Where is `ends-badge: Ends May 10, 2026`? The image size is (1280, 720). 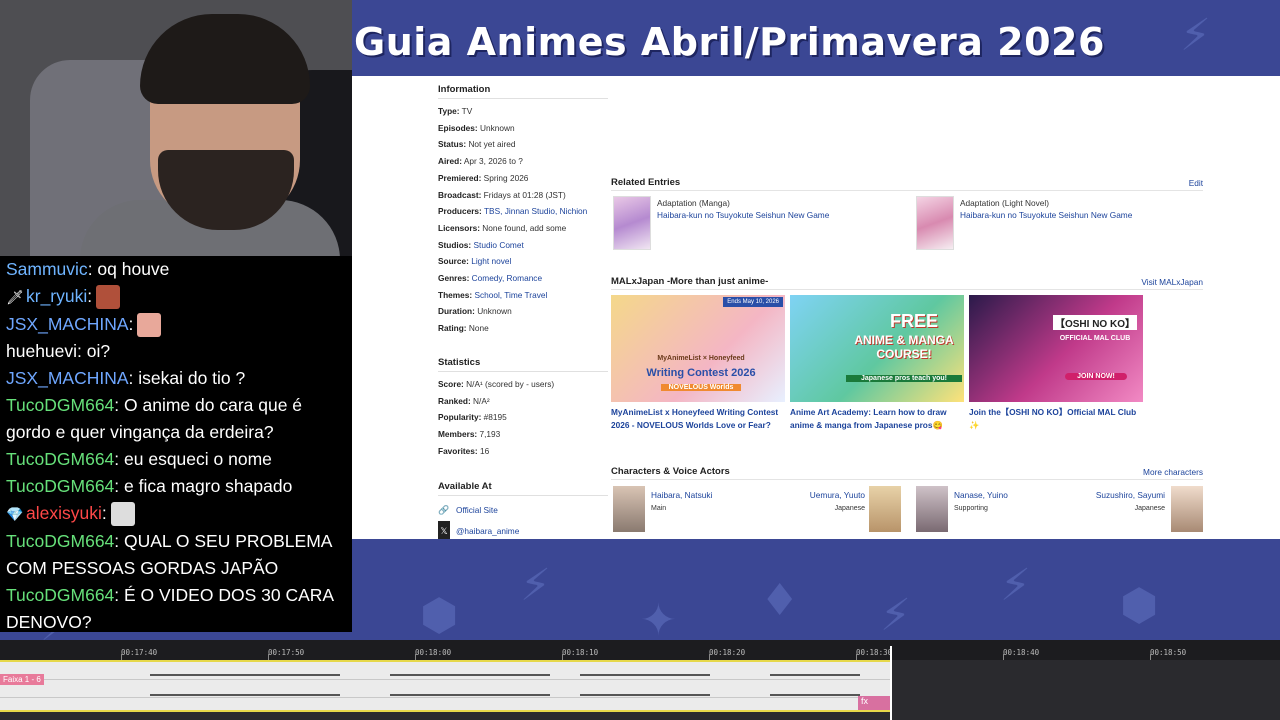 ends-badge: Ends May 10, 2026 is located at coordinates (753, 302).